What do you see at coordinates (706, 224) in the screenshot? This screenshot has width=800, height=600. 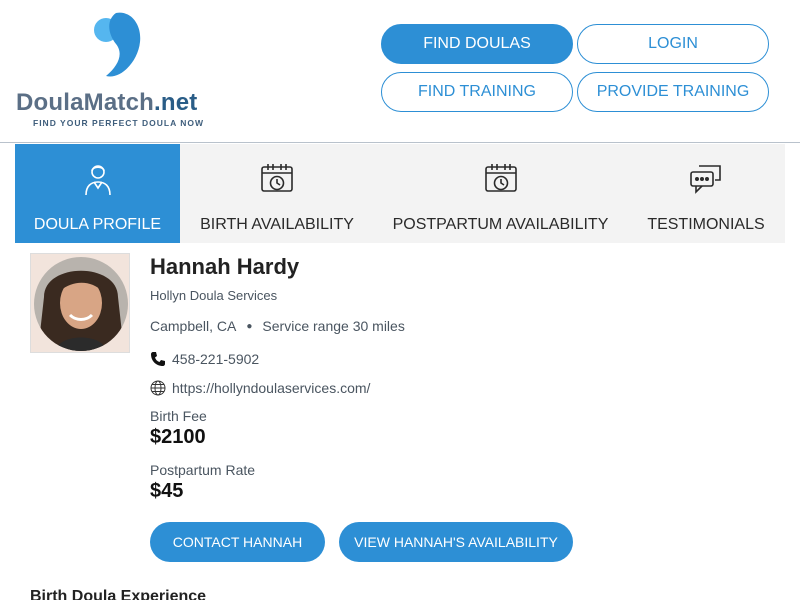 I see `tab-label: TESTIMONIALS` at bounding box center [706, 224].